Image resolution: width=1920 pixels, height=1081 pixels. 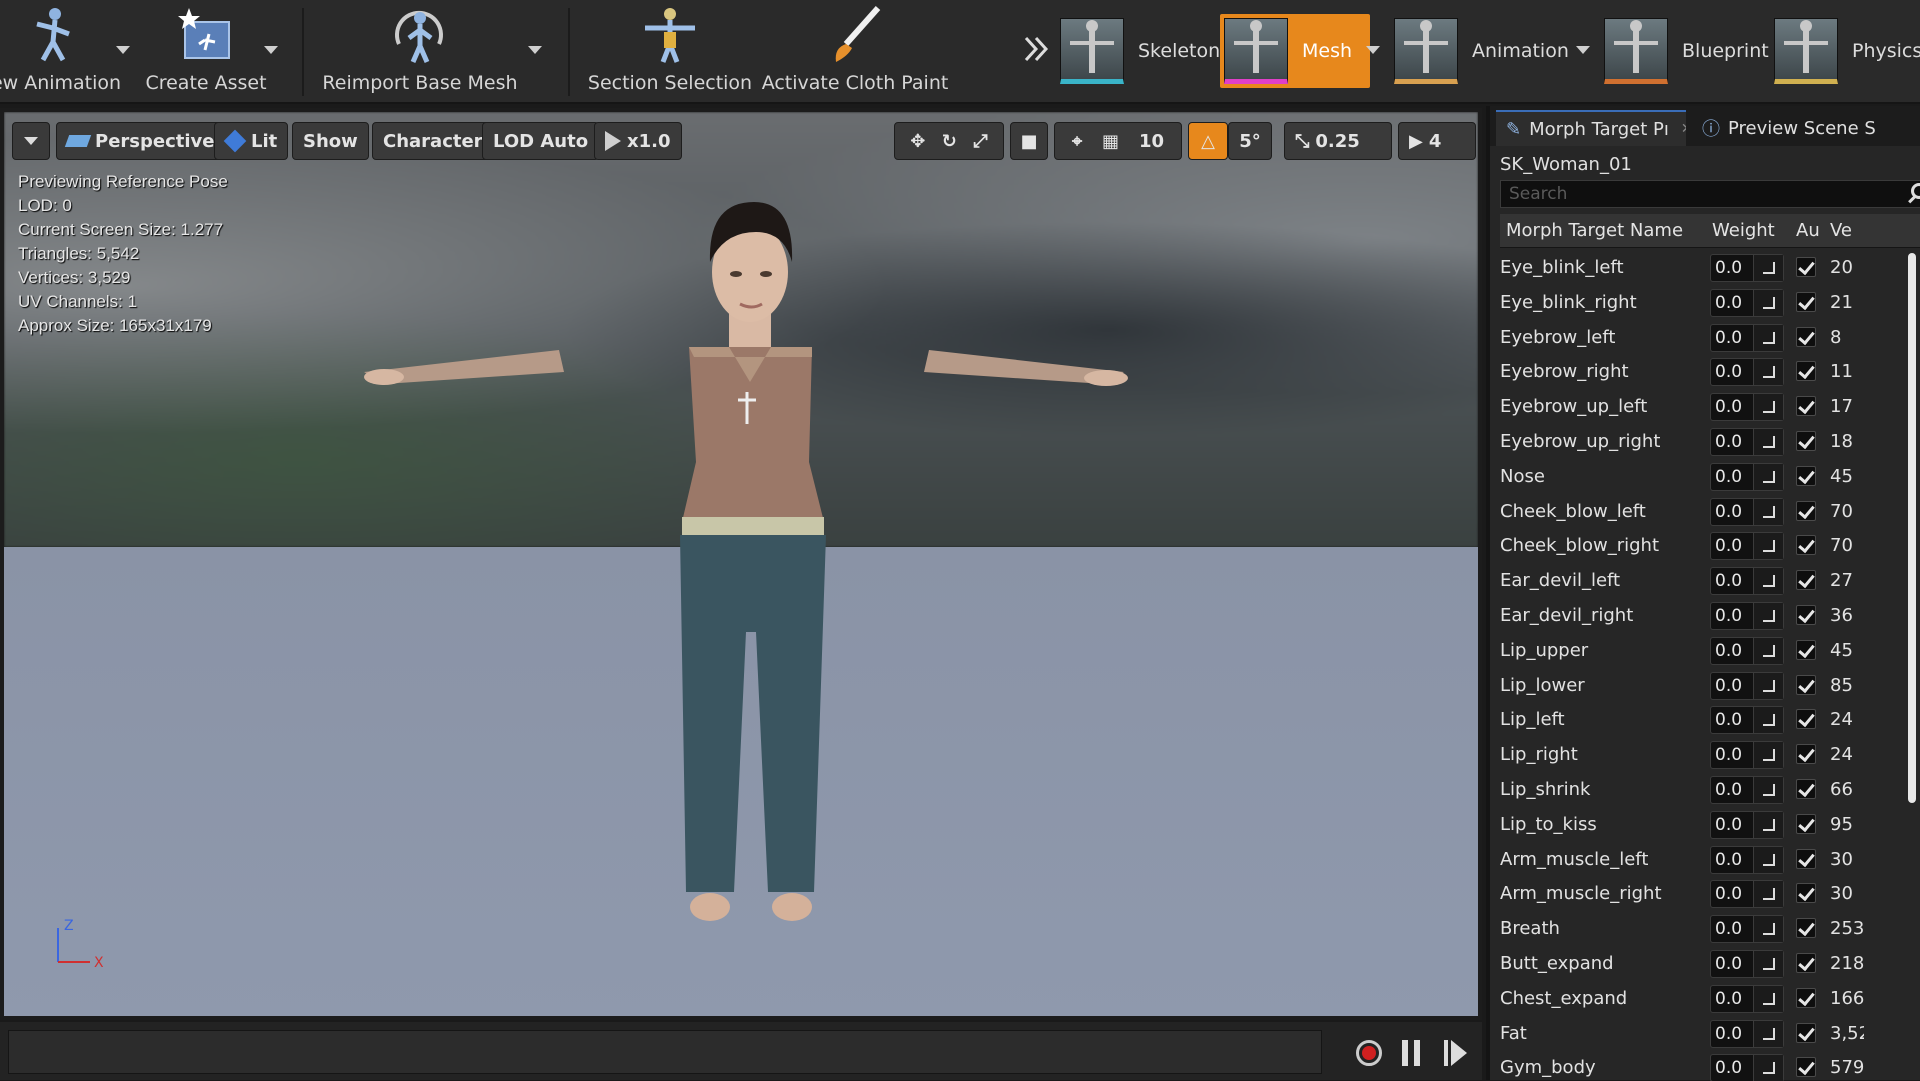 I want to click on rotate-icon: ↻, so click(x=949, y=141).